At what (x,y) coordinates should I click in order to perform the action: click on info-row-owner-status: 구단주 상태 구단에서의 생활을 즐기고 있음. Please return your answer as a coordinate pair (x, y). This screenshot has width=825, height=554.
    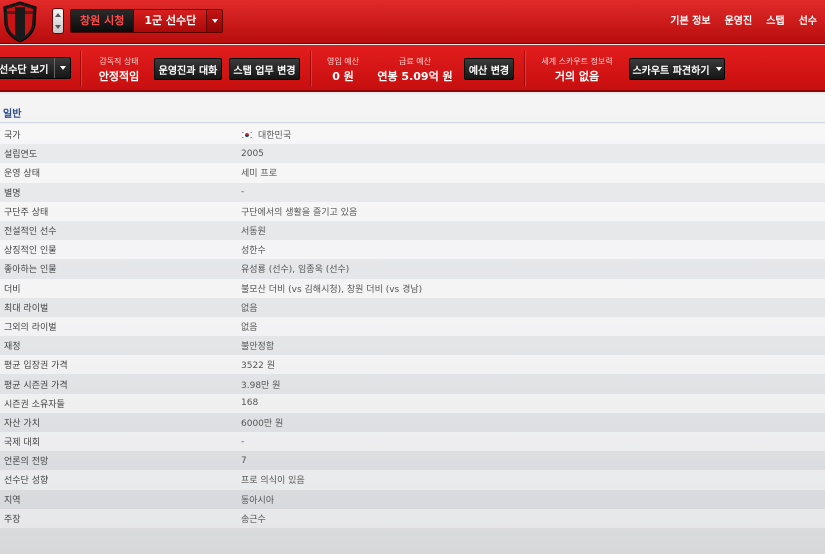
    Looking at the image, I should click on (412, 211).